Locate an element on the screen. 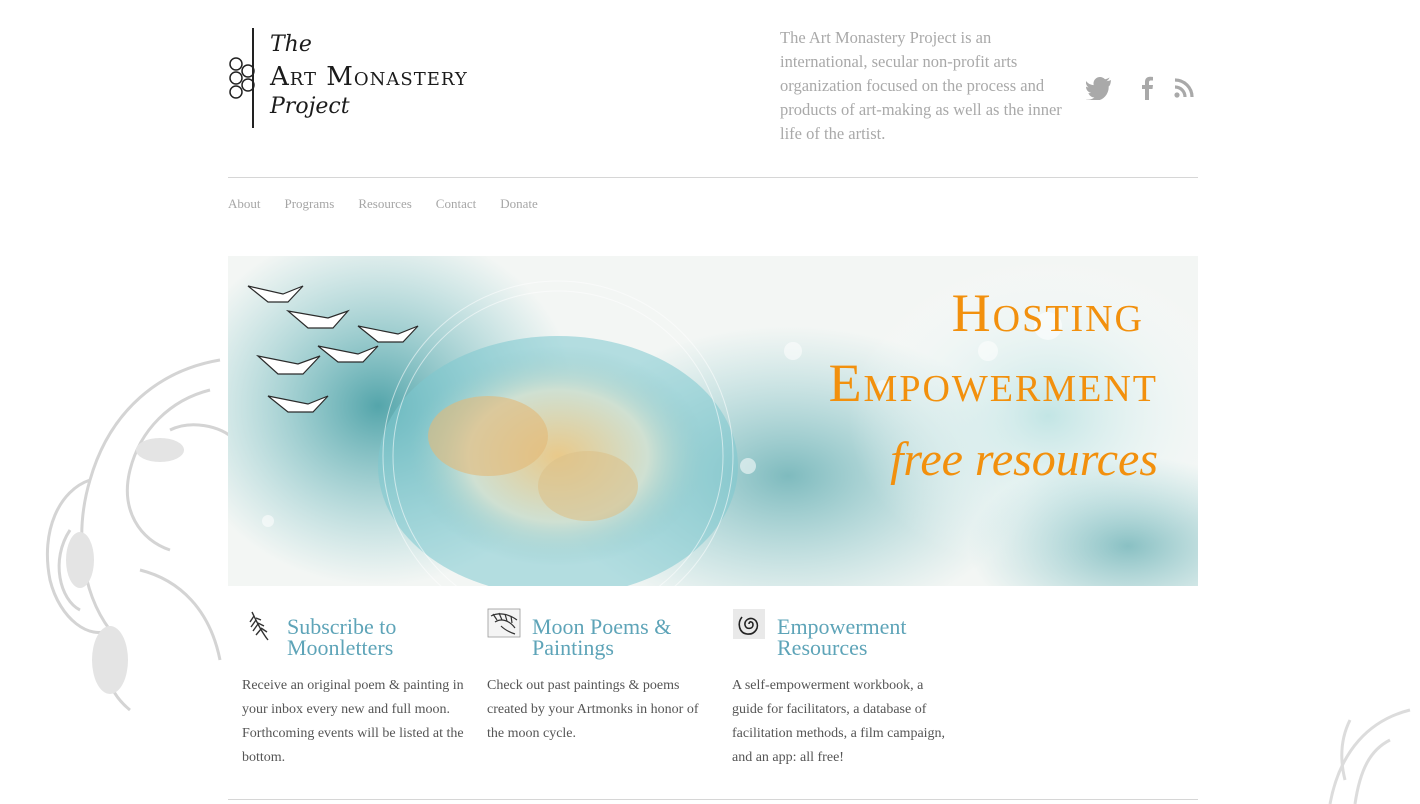 This screenshot has width=1420, height=804. spiral-icon is located at coordinates (749, 624).